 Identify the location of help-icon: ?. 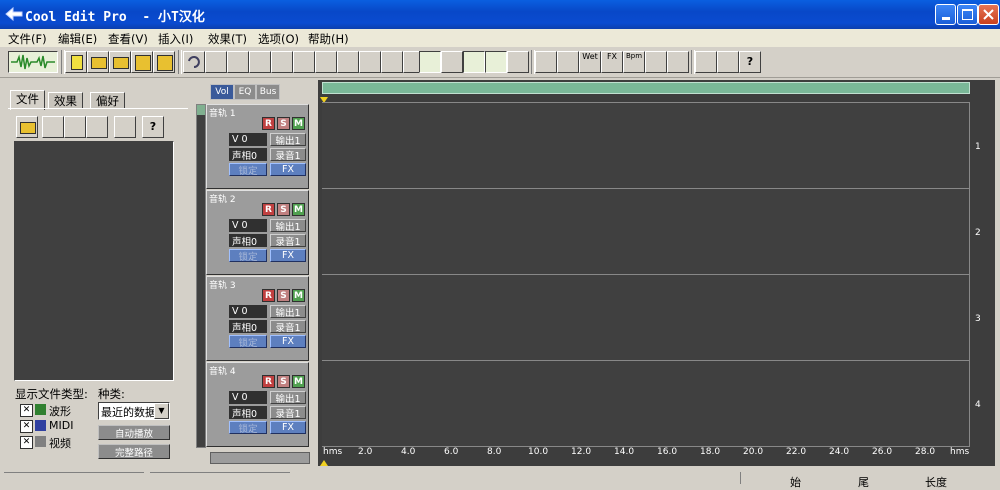
(750, 62).